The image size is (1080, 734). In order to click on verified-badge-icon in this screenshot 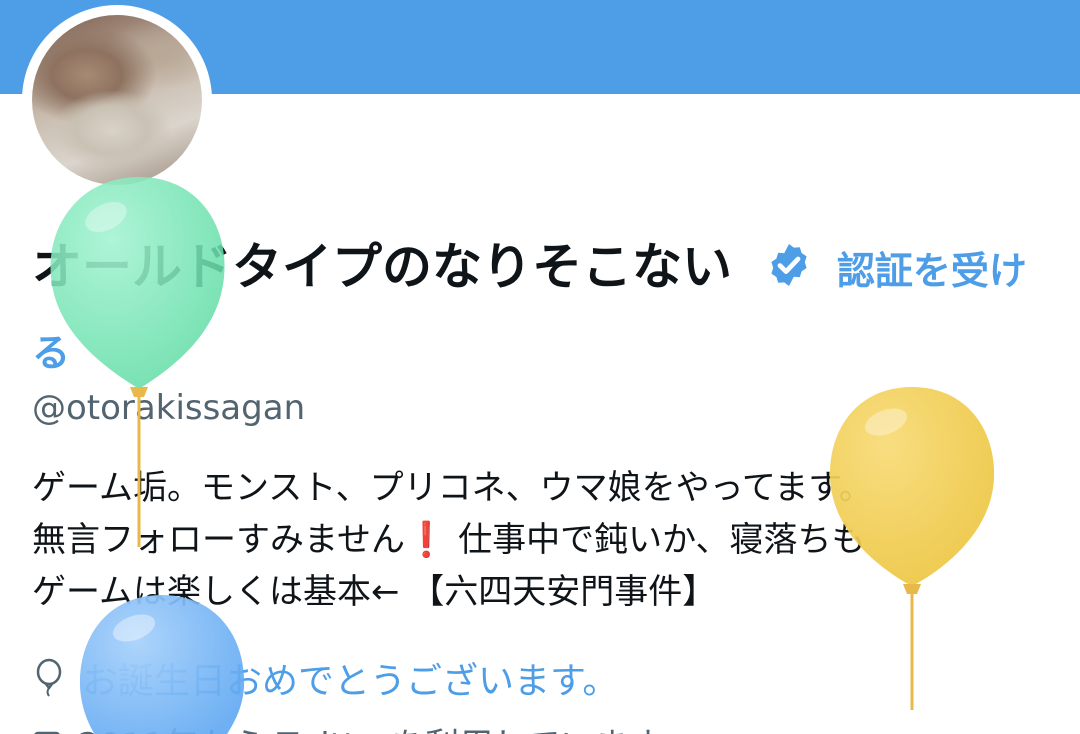, I will do `click(789, 264)`.